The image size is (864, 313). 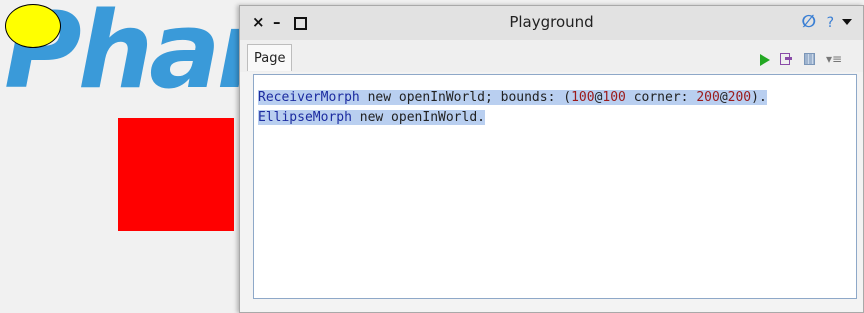 I want to click on code-text-segment: )., so click(x=759, y=97).